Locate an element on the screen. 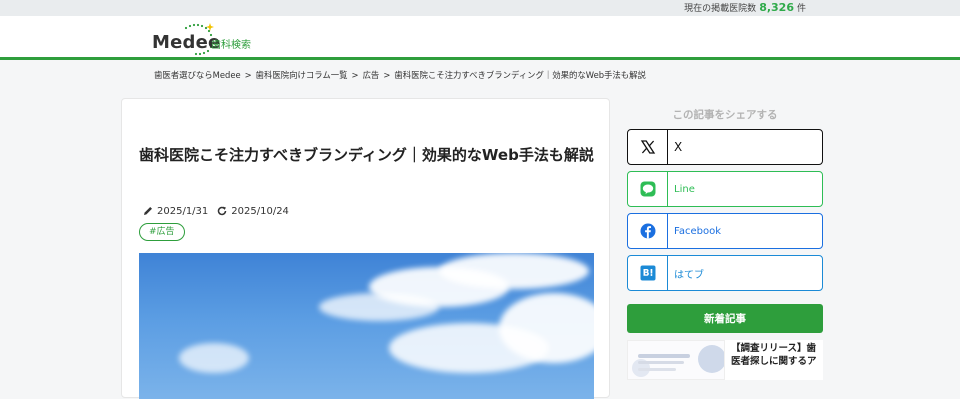 This screenshot has height=399, width=960. share-hatena-button: はてブ is located at coordinates (725, 273).